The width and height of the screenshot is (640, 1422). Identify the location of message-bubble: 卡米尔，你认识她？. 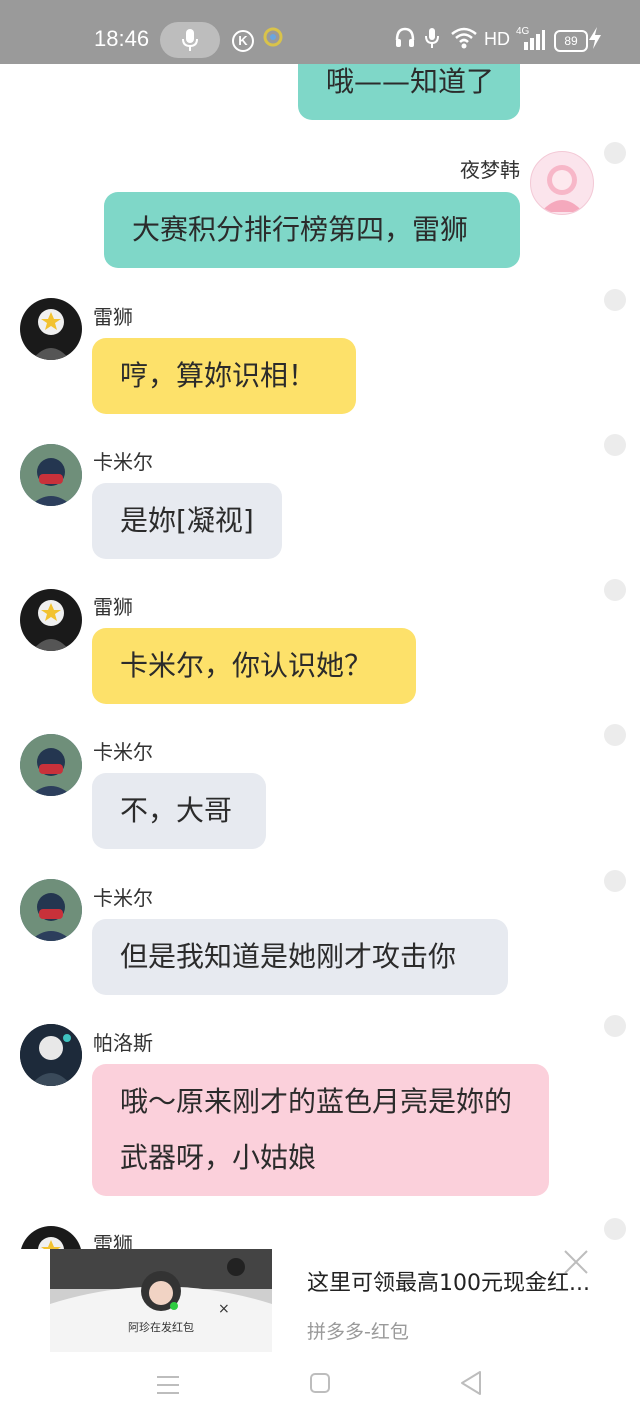
(254, 666).